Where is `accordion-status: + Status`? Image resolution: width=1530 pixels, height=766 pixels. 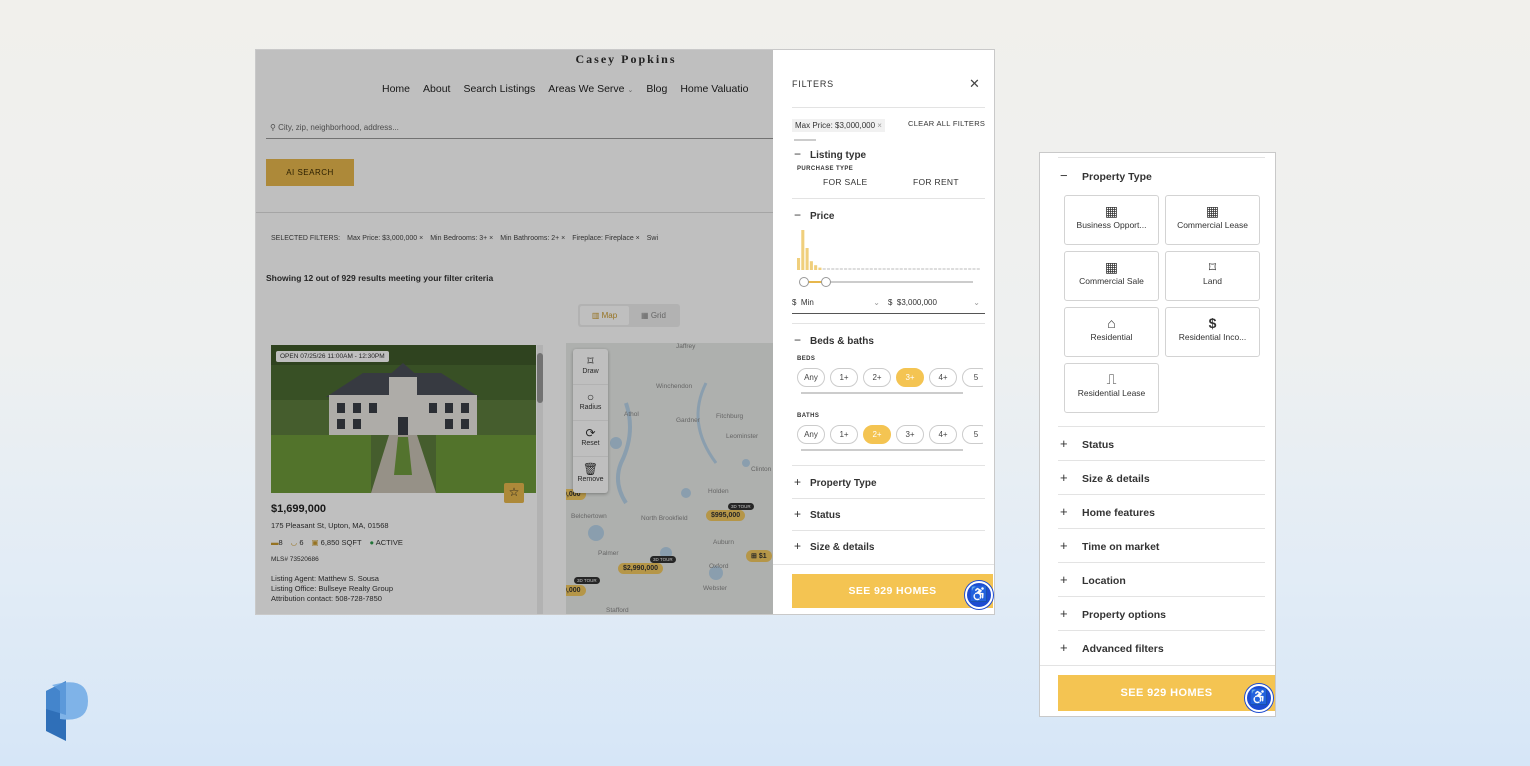 accordion-status: + Status is located at coordinates (817, 514).